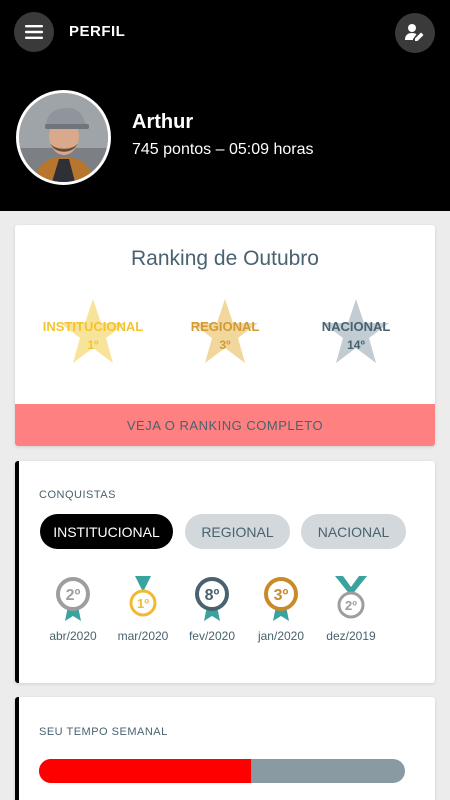 This screenshot has height=800, width=450. What do you see at coordinates (281, 636) in the screenshot?
I see `medal-month: jan/2020` at bounding box center [281, 636].